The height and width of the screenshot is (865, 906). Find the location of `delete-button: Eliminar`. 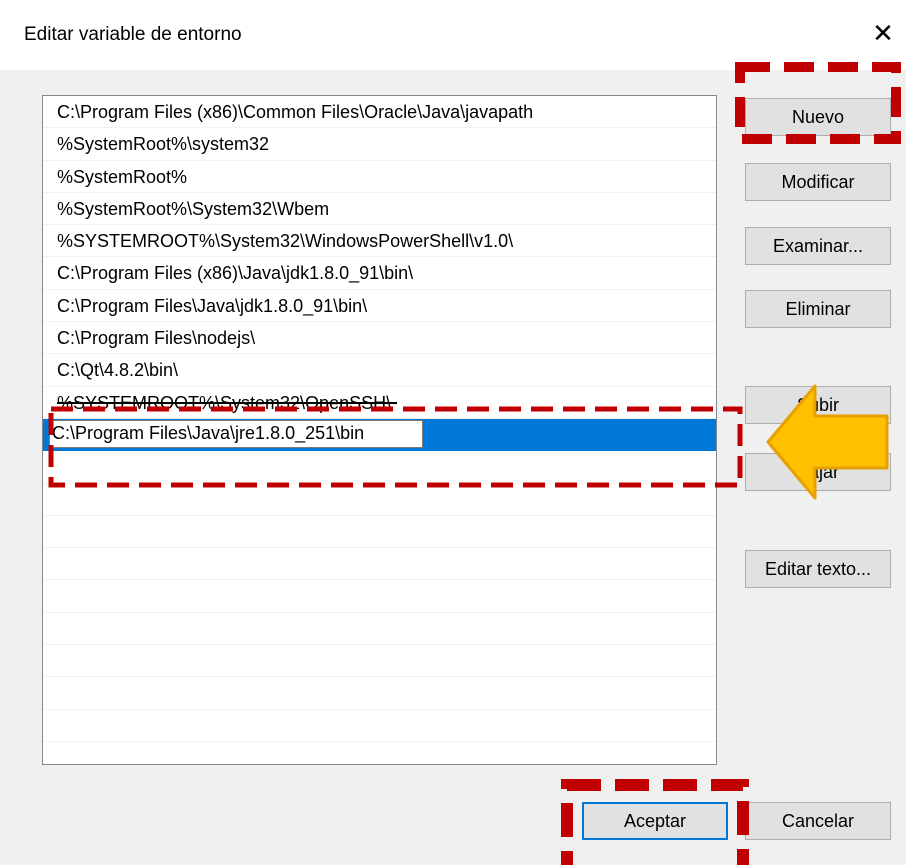

delete-button: Eliminar is located at coordinates (818, 309).